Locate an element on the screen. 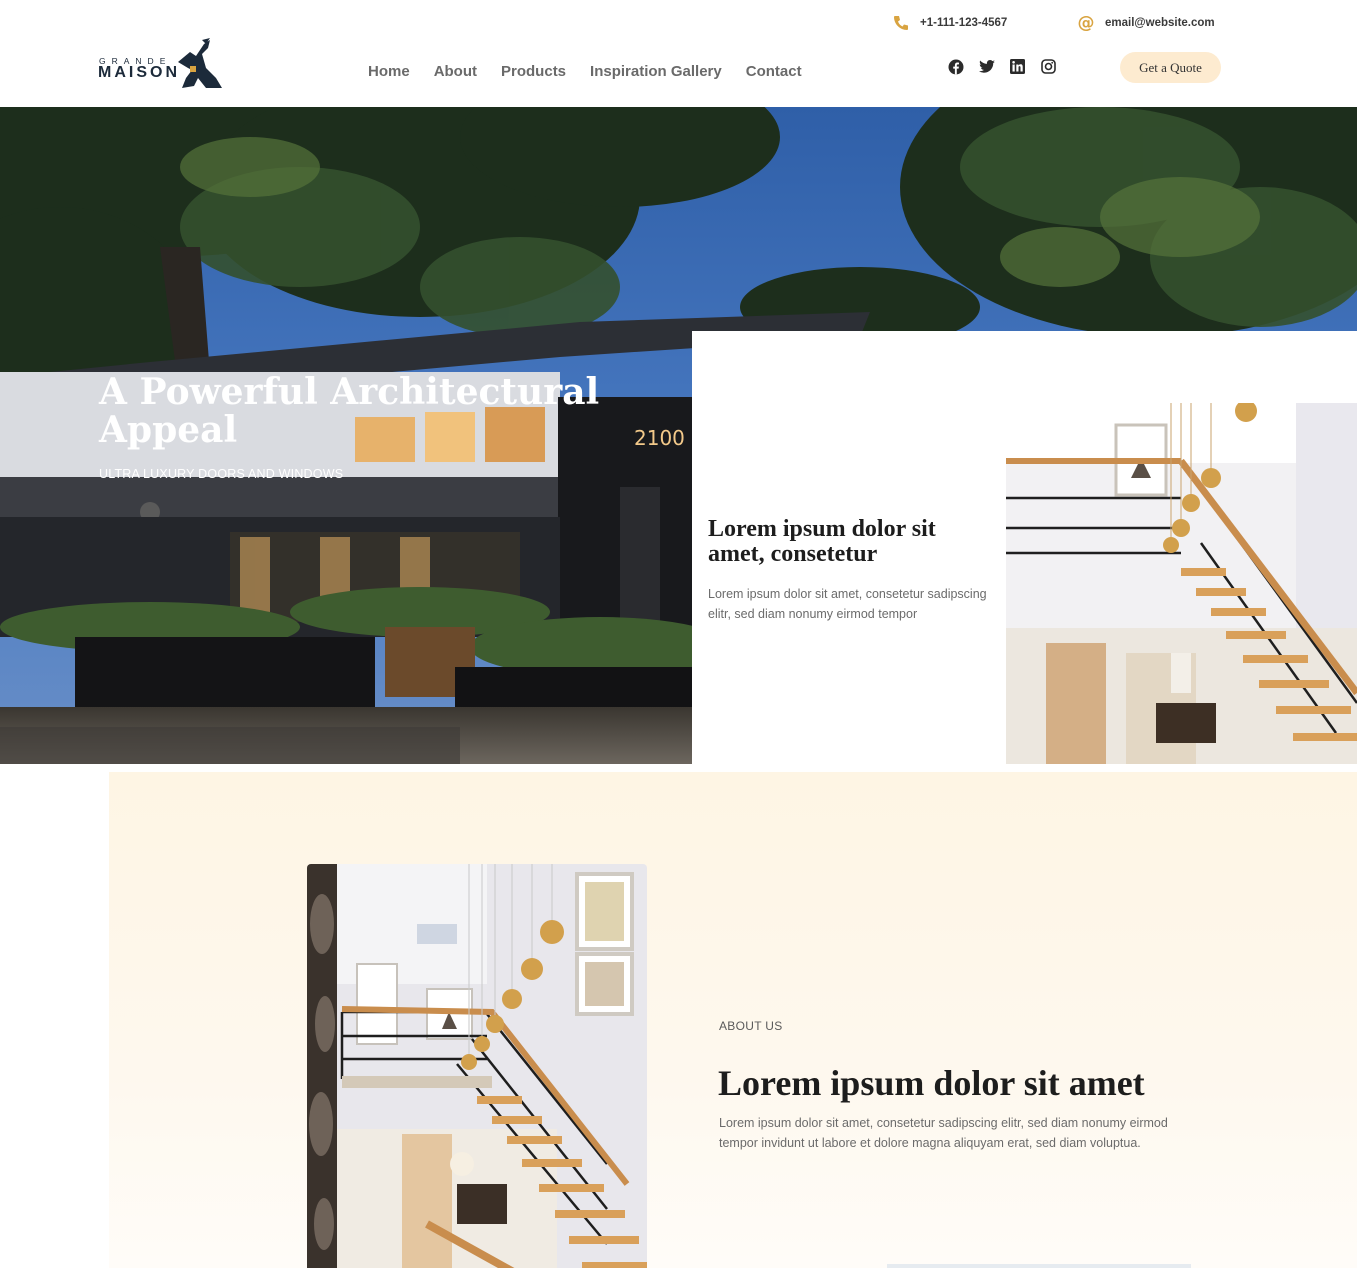  hero-title: A Powerful Architectural Appeal is located at coordinates (349, 411).